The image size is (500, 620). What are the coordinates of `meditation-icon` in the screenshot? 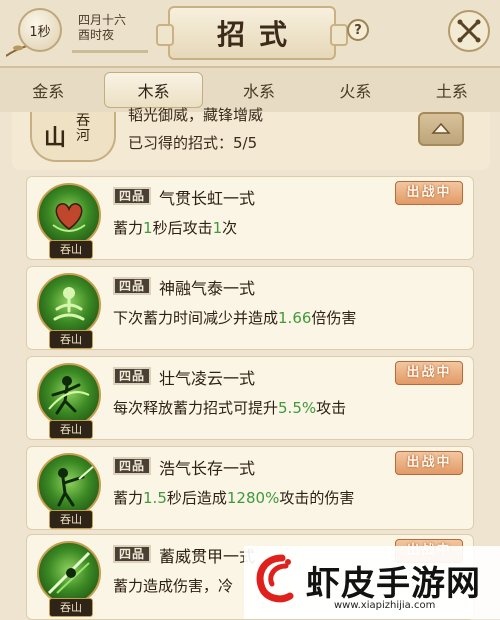 It's located at (69, 304).